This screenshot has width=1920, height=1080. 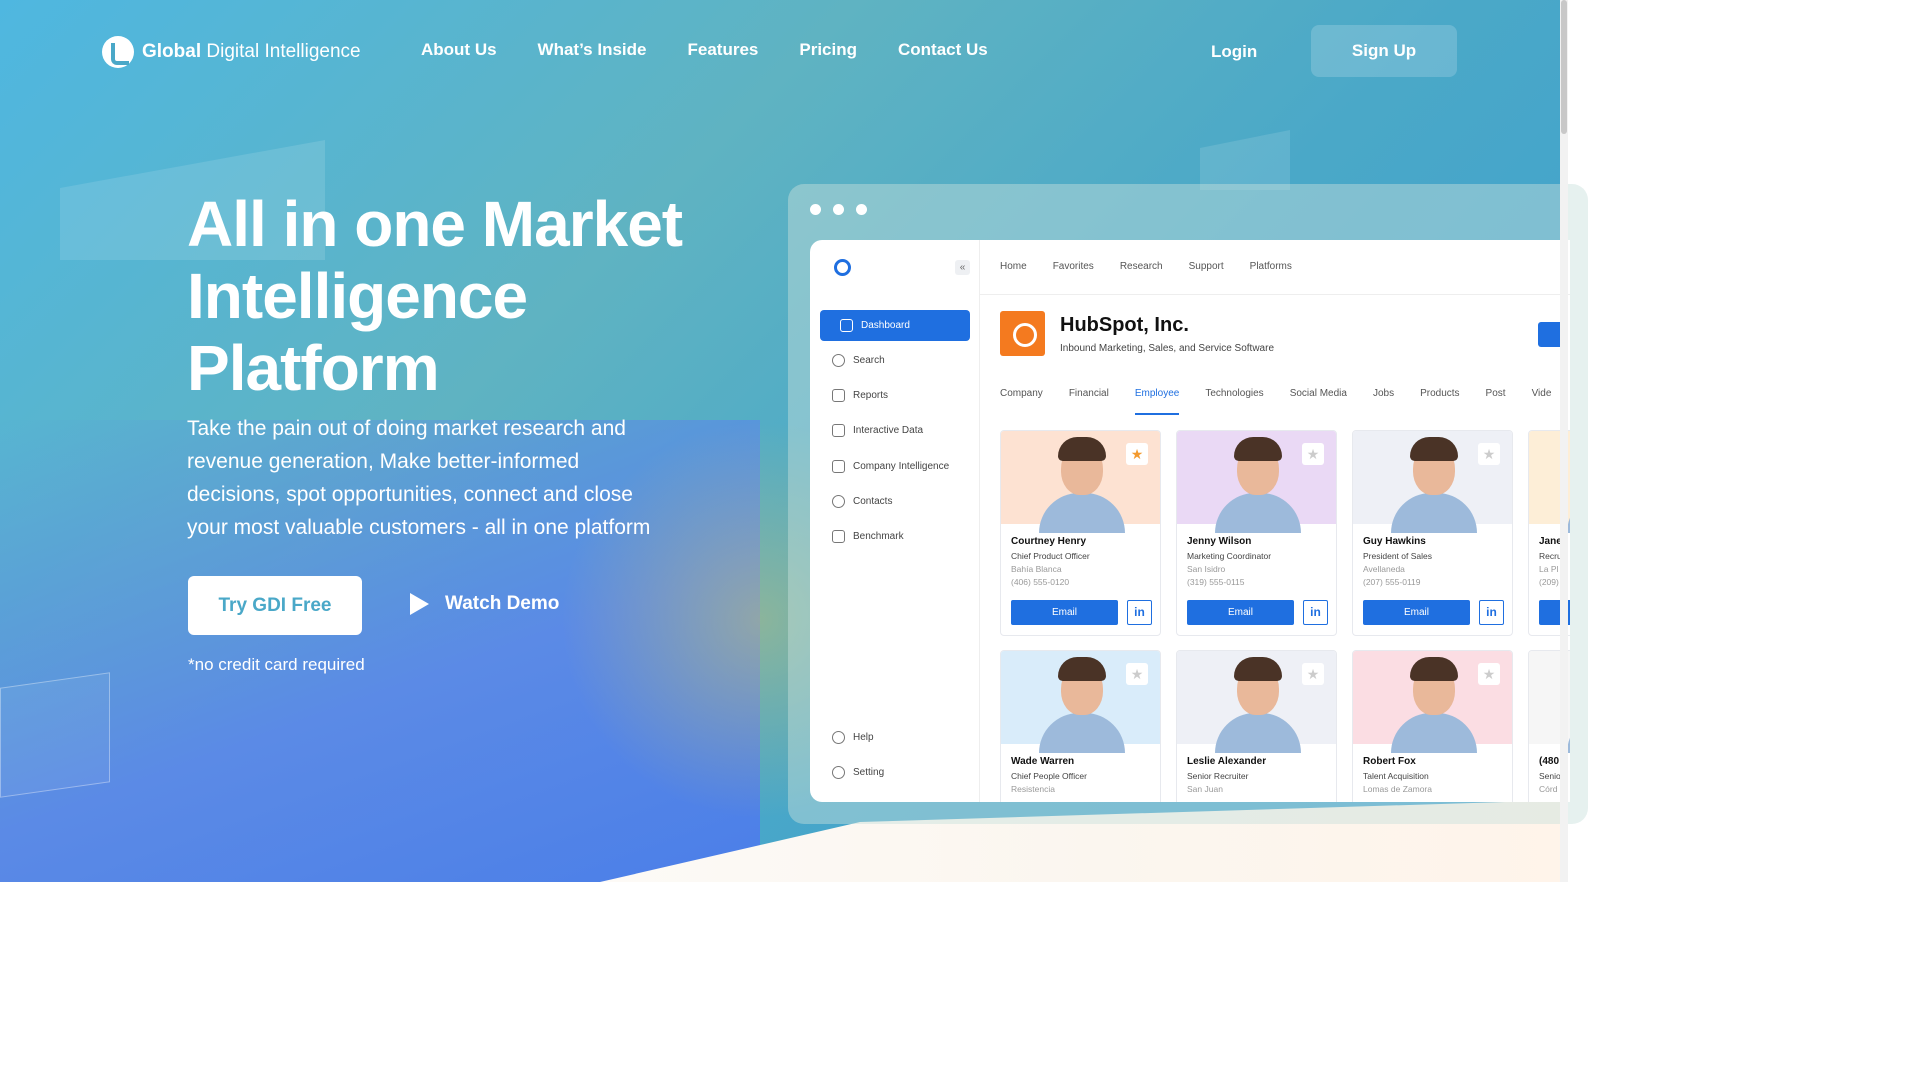 I want to click on login-link: Login, so click(x=1234, y=52).